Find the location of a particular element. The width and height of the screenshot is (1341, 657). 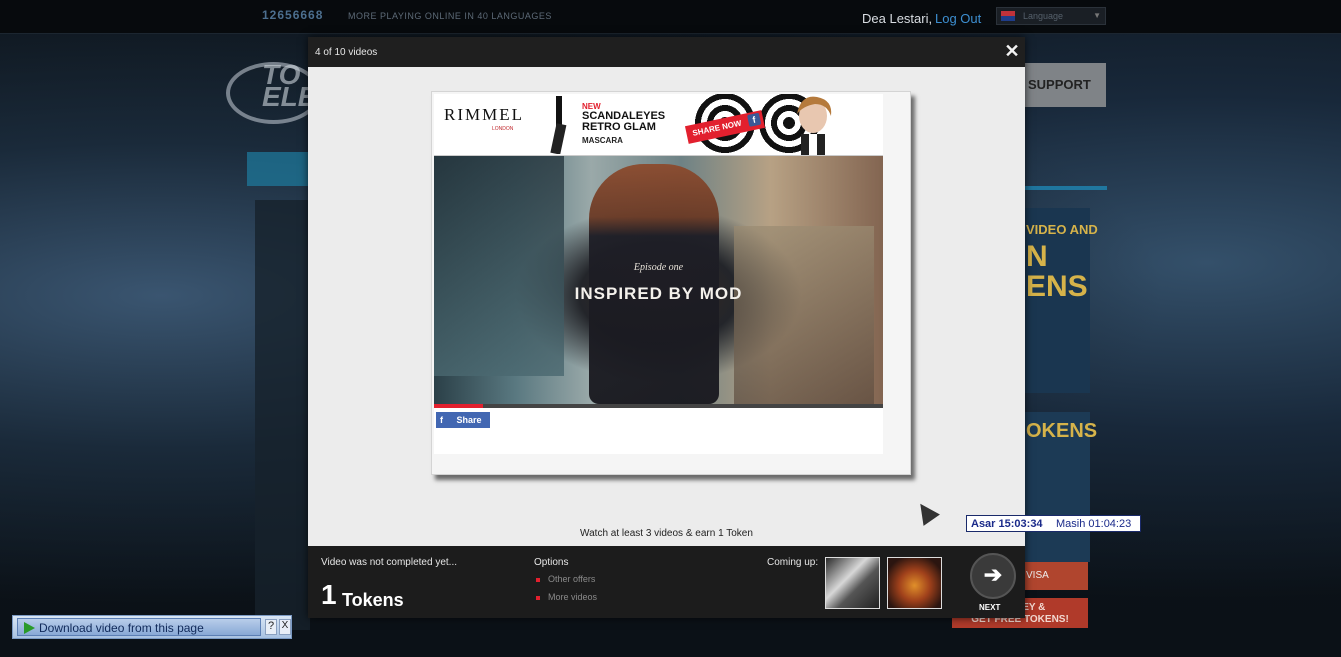

clock-right: Masih 01:04:23 is located at coordinates (1094, 524).